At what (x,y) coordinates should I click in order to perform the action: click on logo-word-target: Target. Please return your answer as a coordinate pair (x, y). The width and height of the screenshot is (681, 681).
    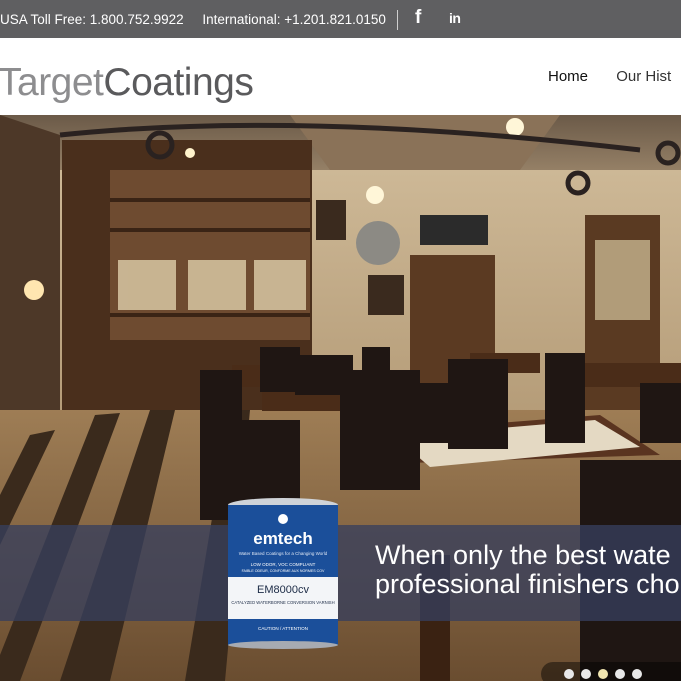
    Looking at the image, I should click on (52, 82).